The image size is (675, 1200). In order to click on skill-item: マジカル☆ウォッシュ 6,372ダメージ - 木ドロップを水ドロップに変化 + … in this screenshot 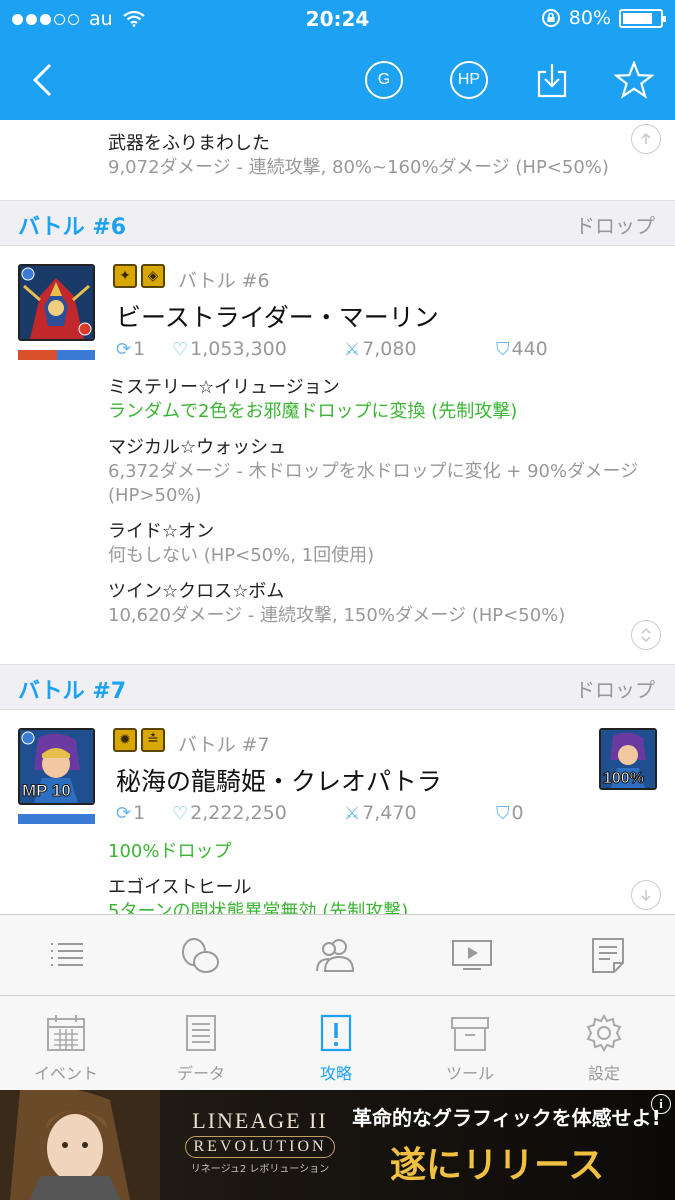, I will do `click(378, 472)`.